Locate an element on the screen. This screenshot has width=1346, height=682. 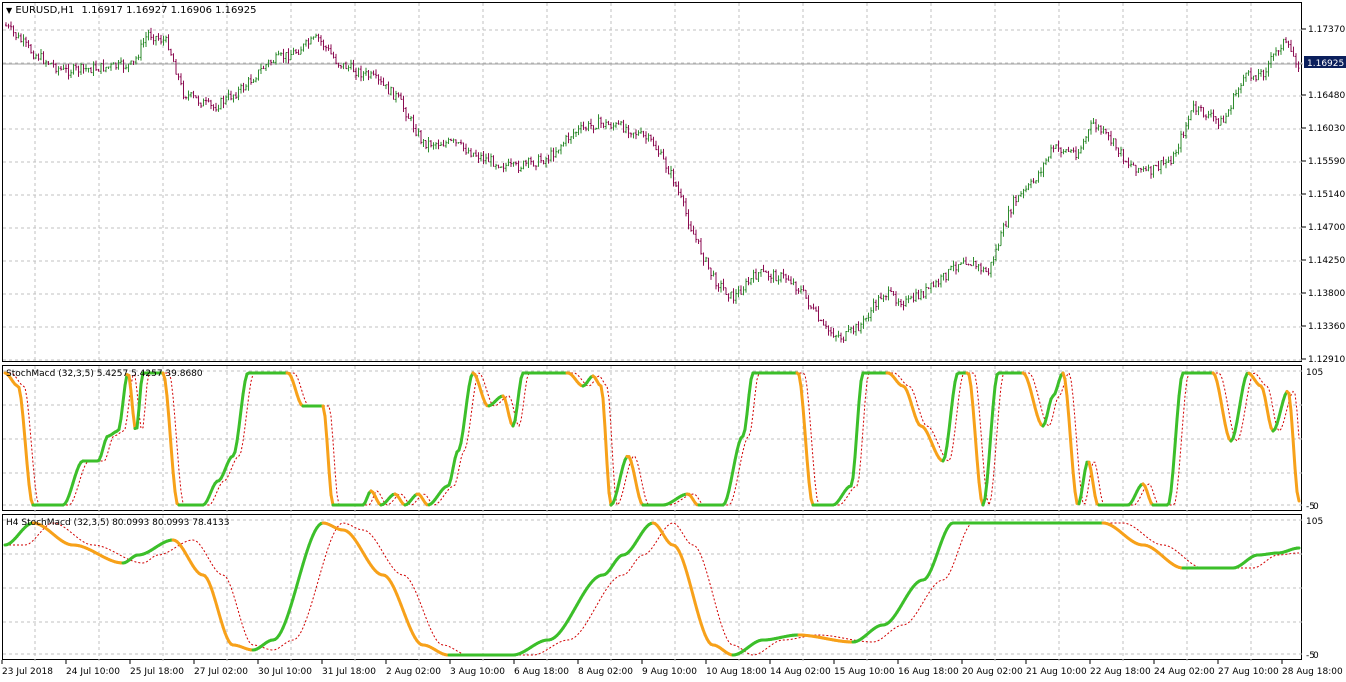
price-label: 1.14700 is located at coordinates (1326, 228).